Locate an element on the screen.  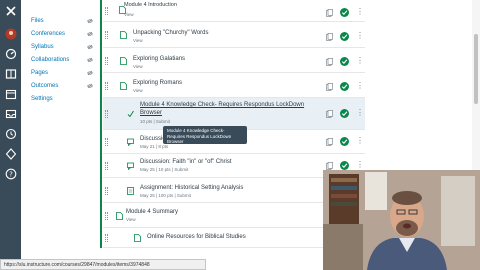
published-module-rail is located at coordinates (101, 124).